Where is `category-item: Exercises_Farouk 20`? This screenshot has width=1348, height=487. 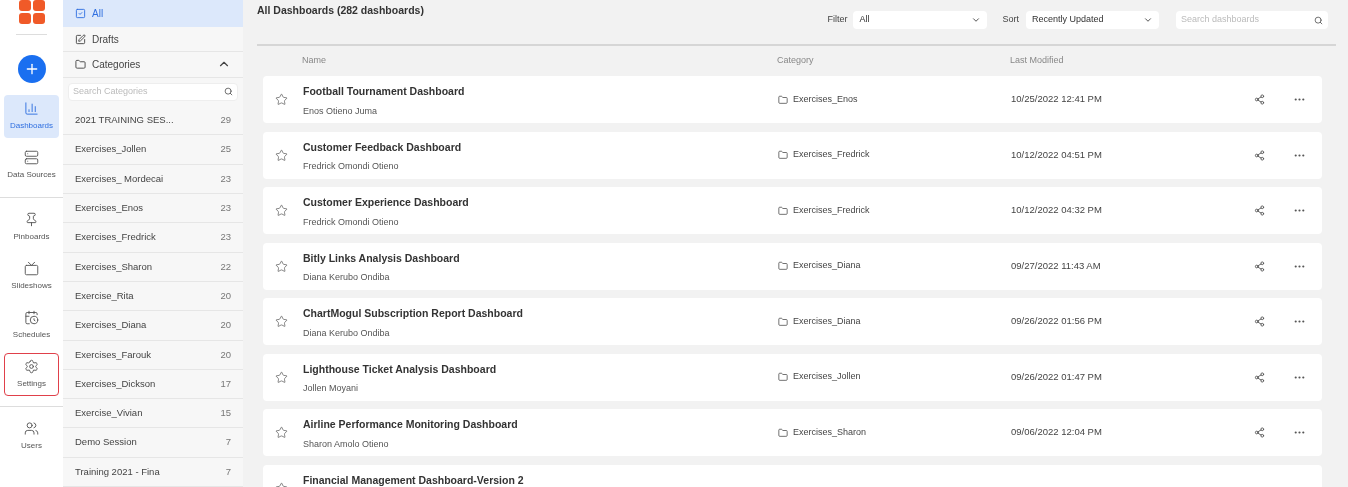 category-item: Exercises_Farouk 20 is located at coordinates (153, 355).